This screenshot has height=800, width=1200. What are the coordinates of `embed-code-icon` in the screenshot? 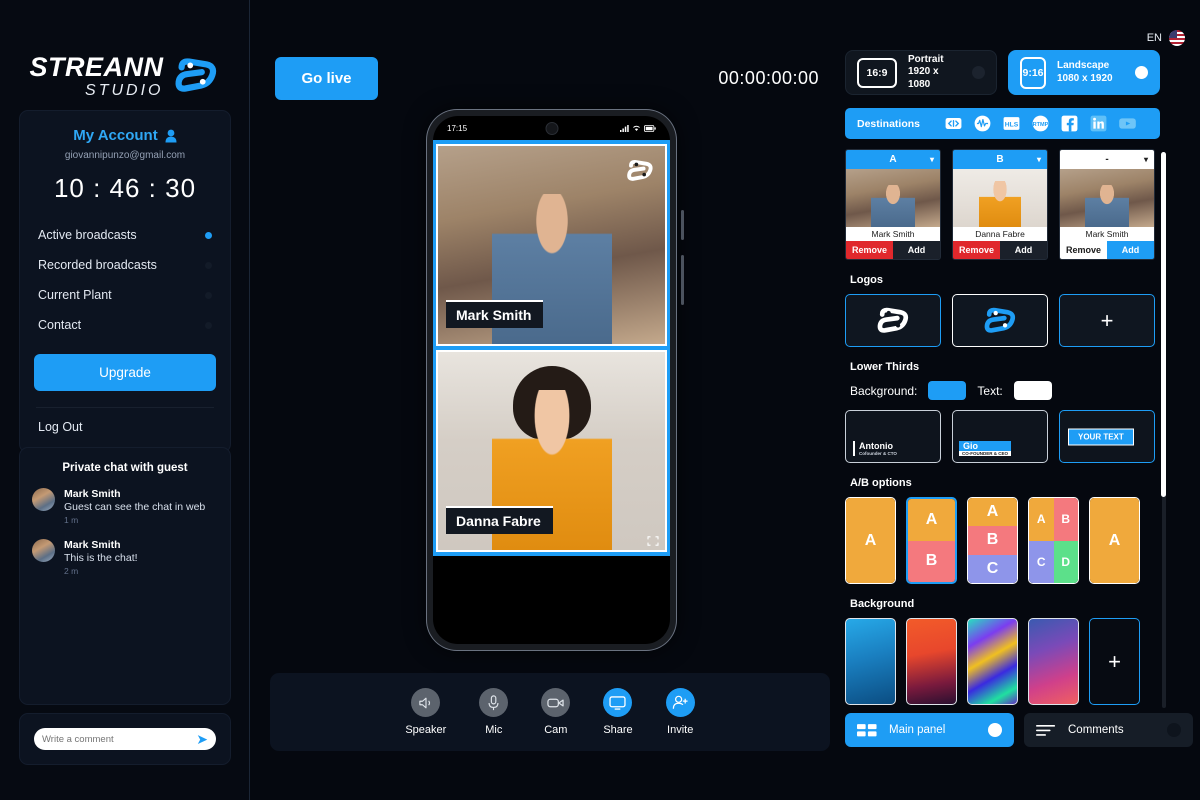 It's located at (953, 123).